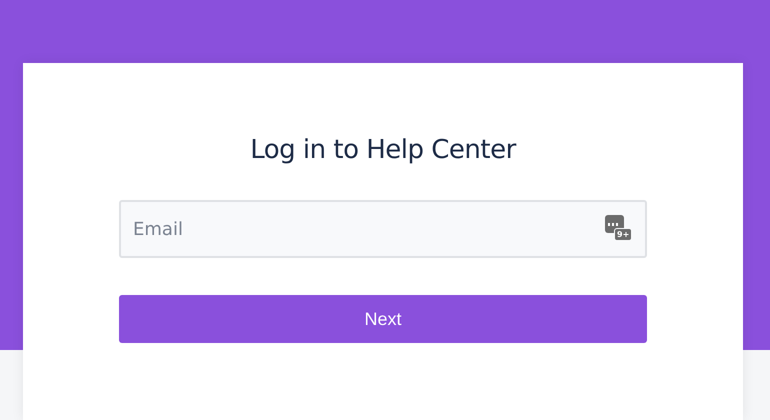 This screenshot has height=420, width=770. Describe the element at coordinates (383, 150) in the screenshot. I see `page-title: Log in to Help Center` at that location.